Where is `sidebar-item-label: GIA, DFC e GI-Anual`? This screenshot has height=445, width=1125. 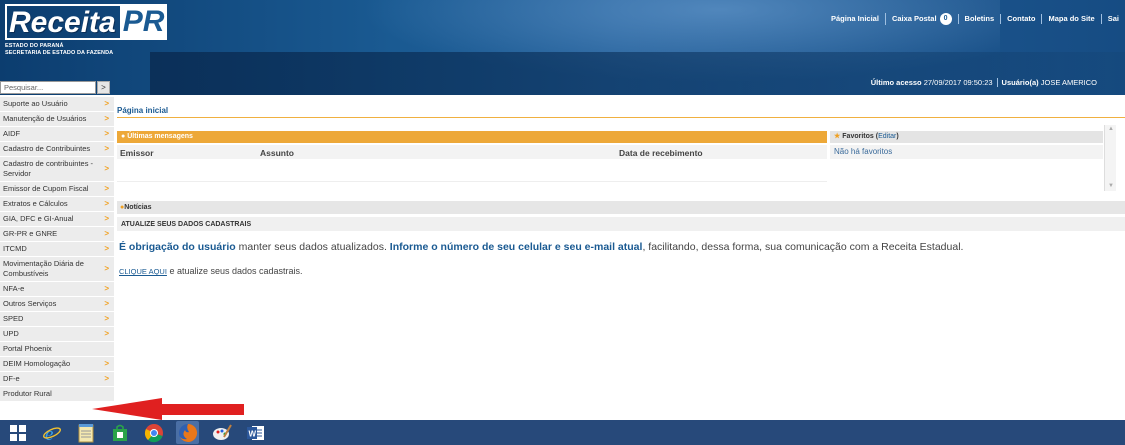 sidebar-item-label: GIA, DFC e GI-Anual is located at coordinates (38, 218).